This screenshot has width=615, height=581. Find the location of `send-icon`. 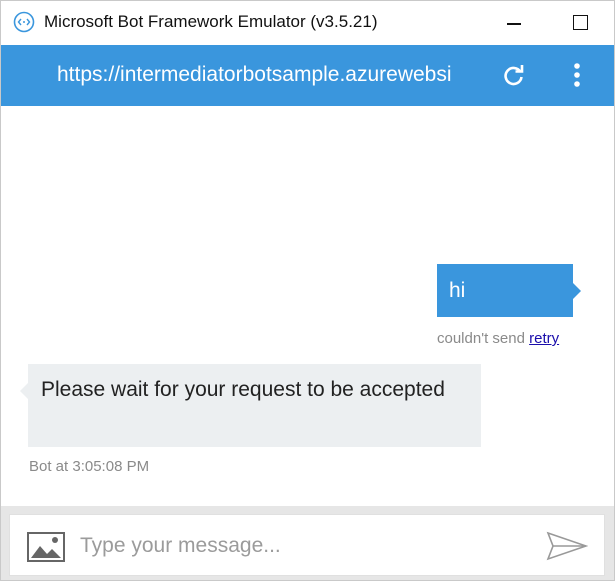

send-icon is located at coordinates (567, 546).